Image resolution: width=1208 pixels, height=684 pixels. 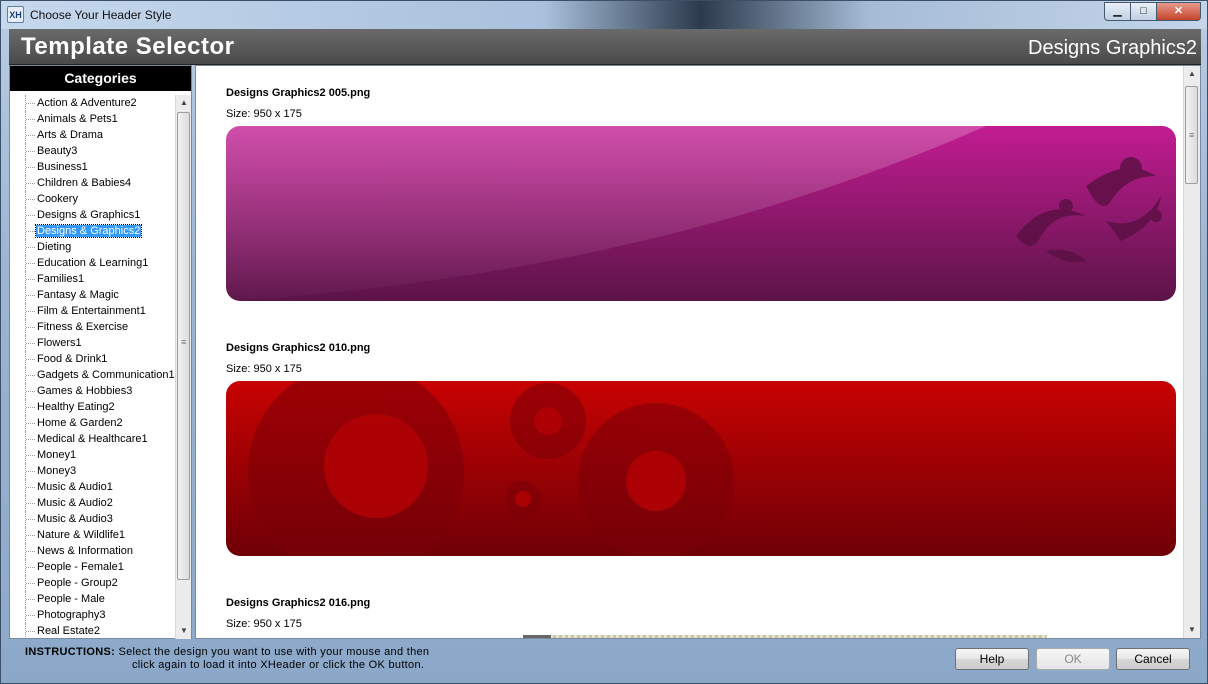 I want to click on category-item-label: Music & Audio3, so click(x=75, y=519).